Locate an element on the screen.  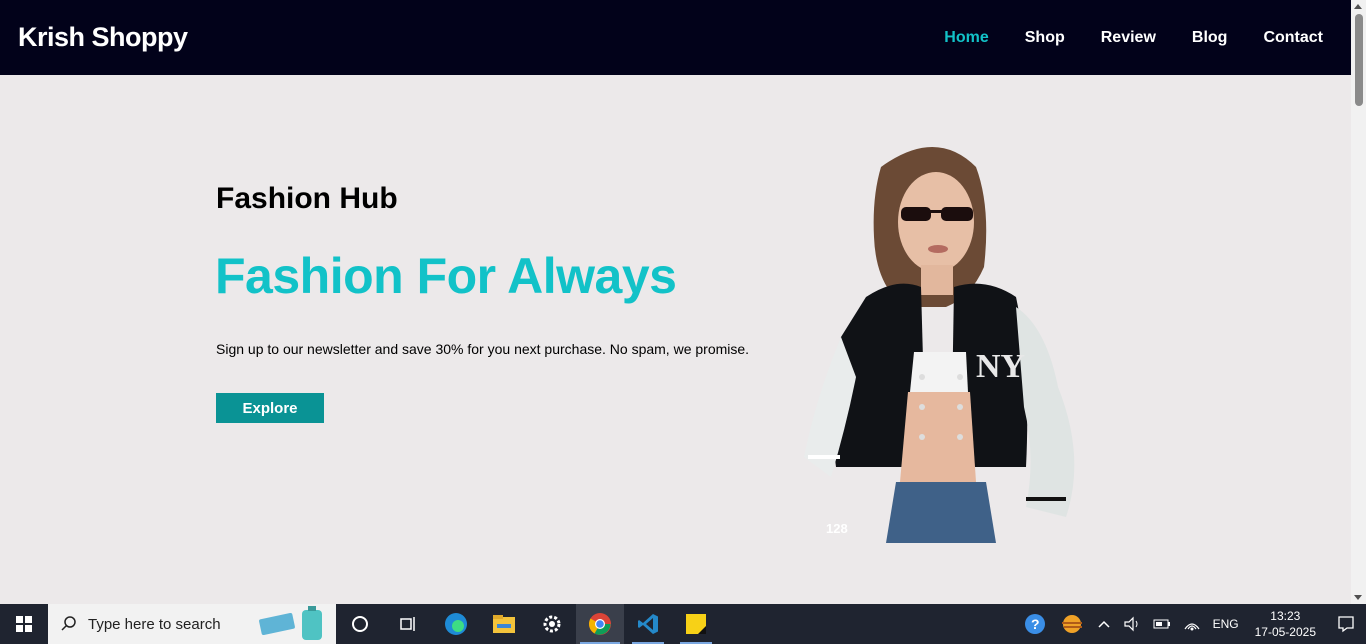
image-badge: 128 is located at coordinates (837, 528).